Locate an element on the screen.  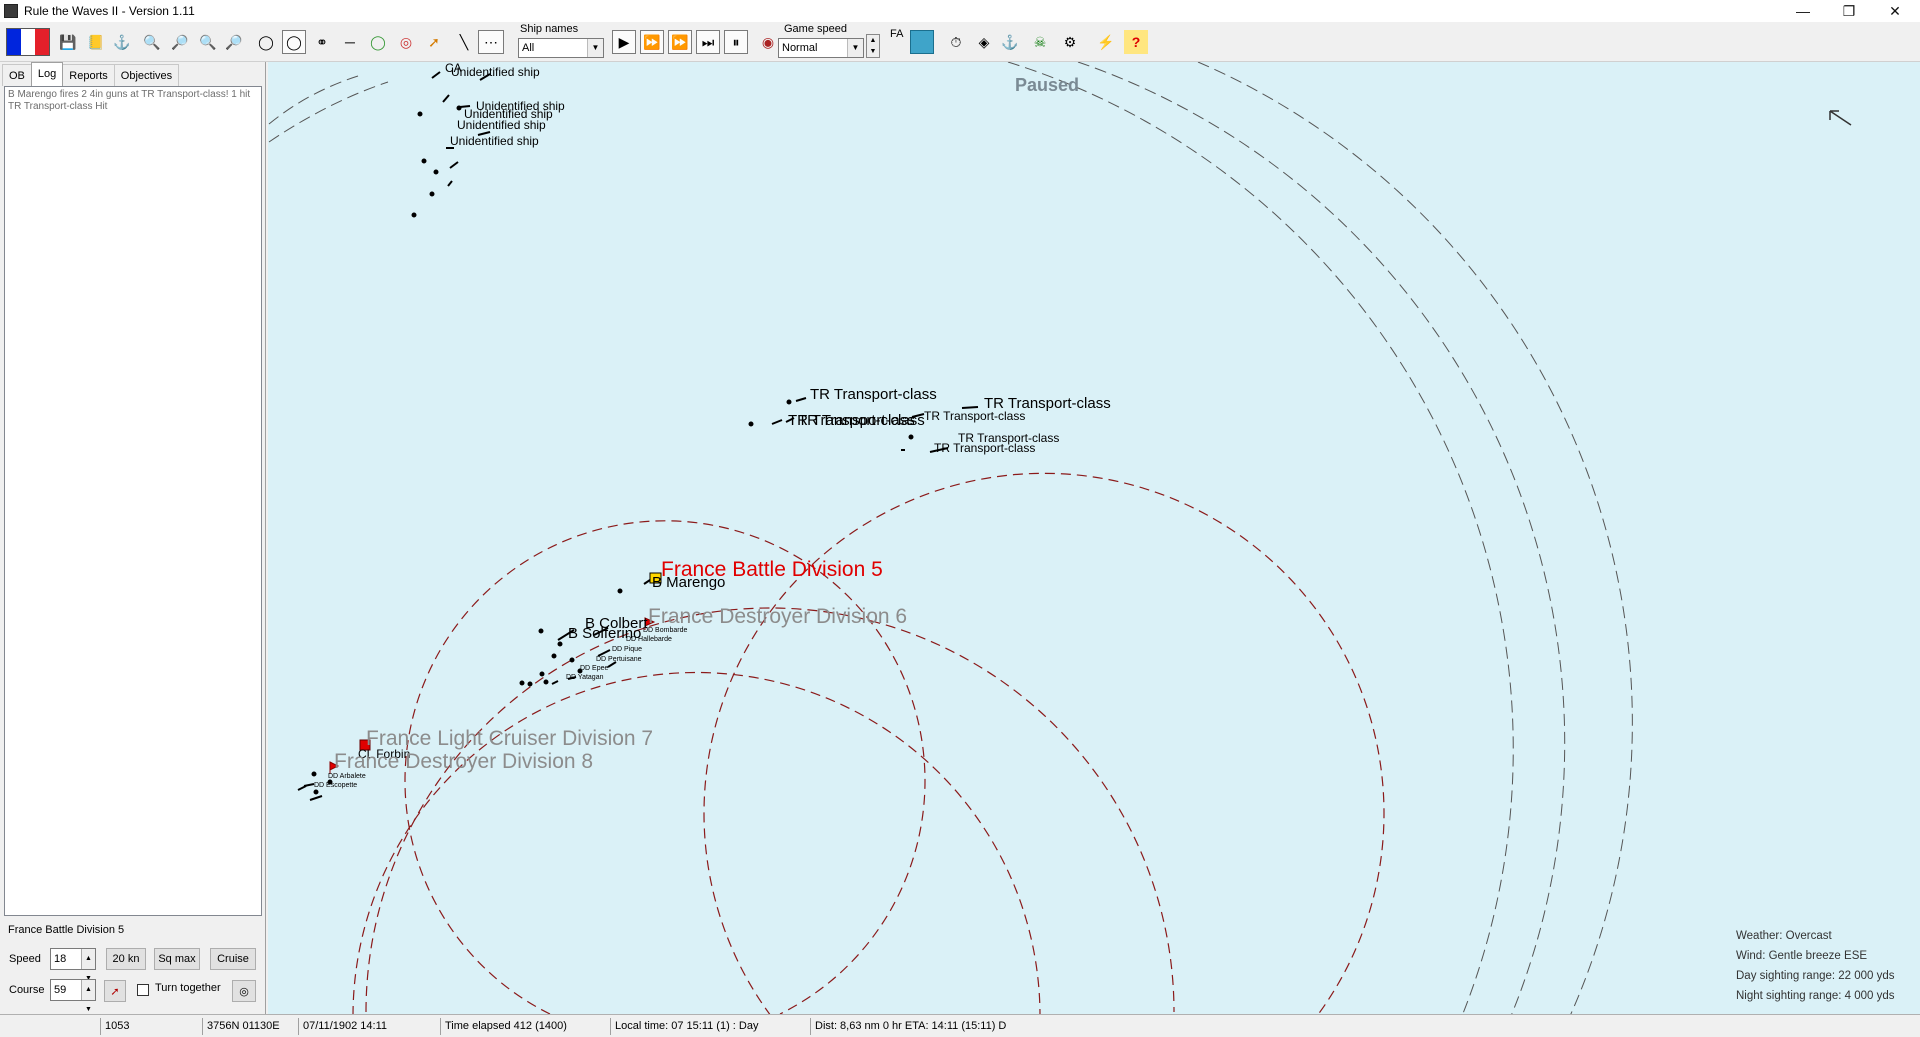
range-circle-icon: ◯ is located at coordinates (294, 42).